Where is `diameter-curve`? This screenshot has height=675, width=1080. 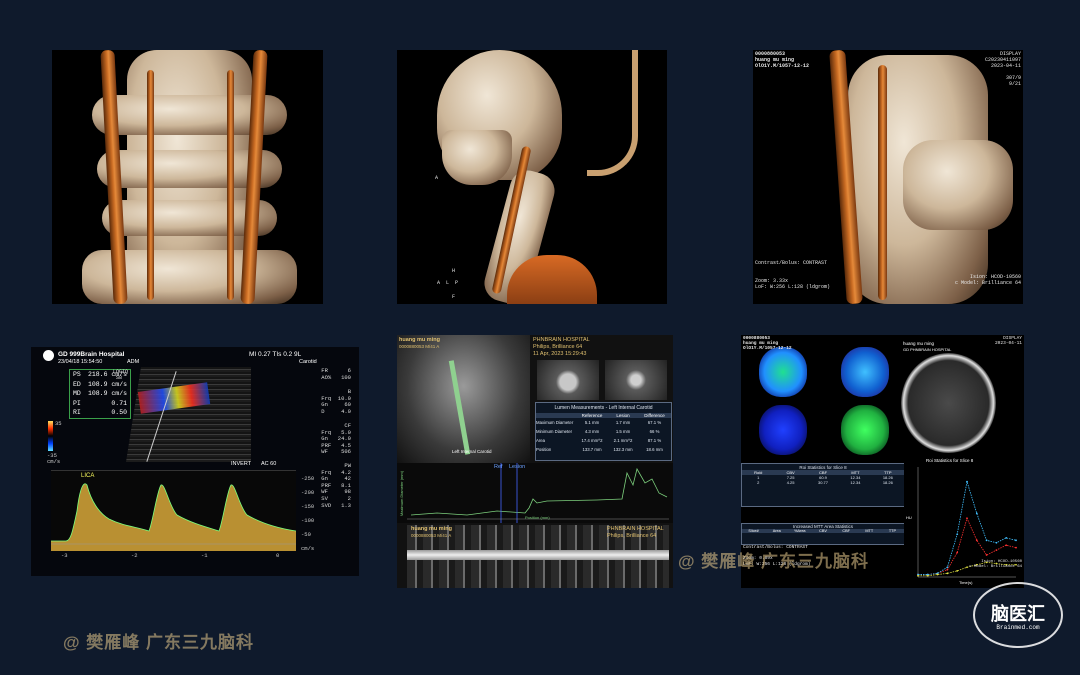 diameter-curve is located at coordinates (538, 493).